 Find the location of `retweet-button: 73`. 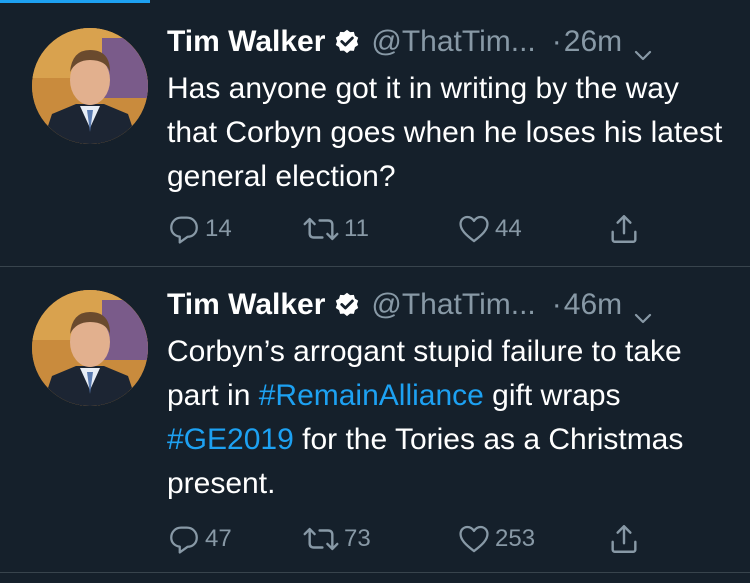

retweet-button: 73 is located at coordinates (336, 539).